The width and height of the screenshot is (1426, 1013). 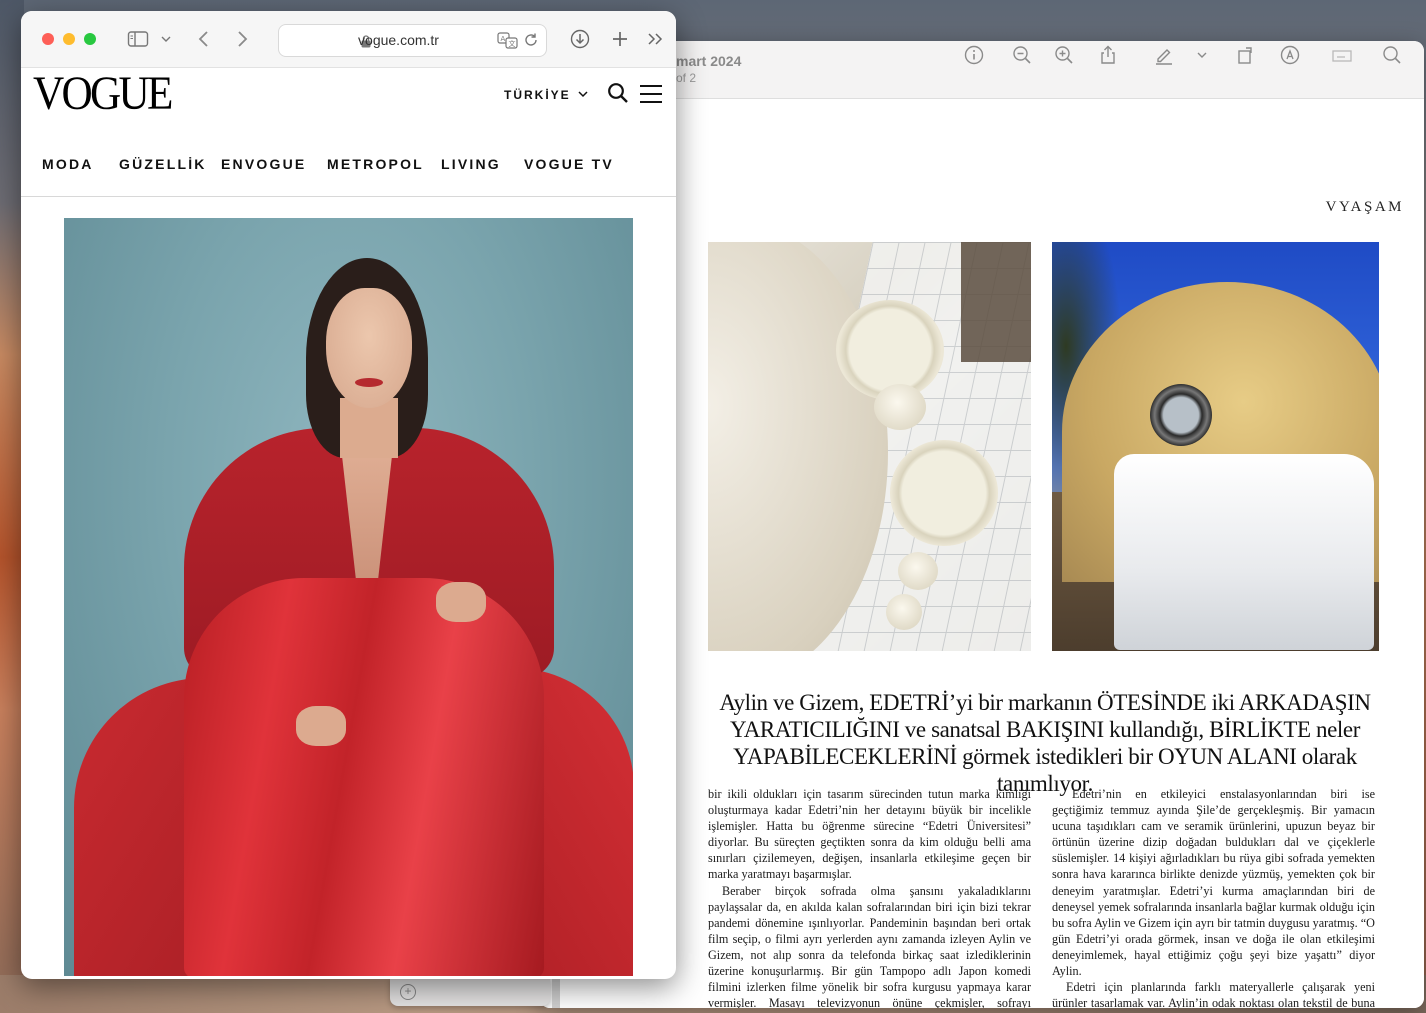 I want to click on reload-icon, so click(x=531, y=42).